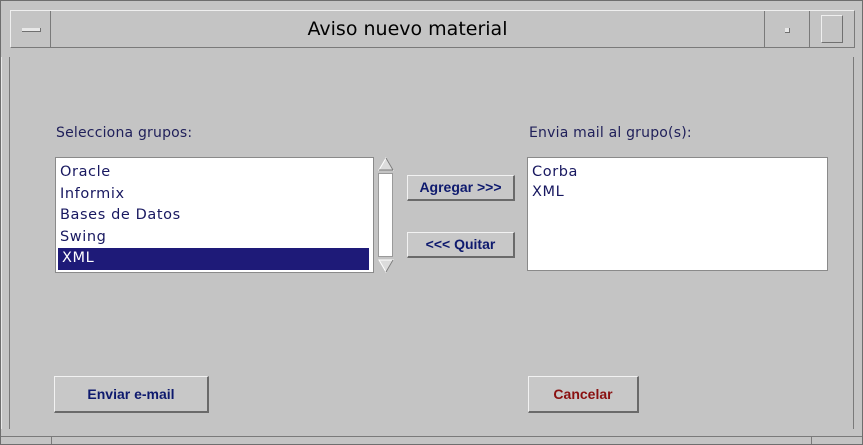  What do you see at coordinates (214, 238) in the screenshot?
I see `list-item: Swing` at bounding box center [214, 238].